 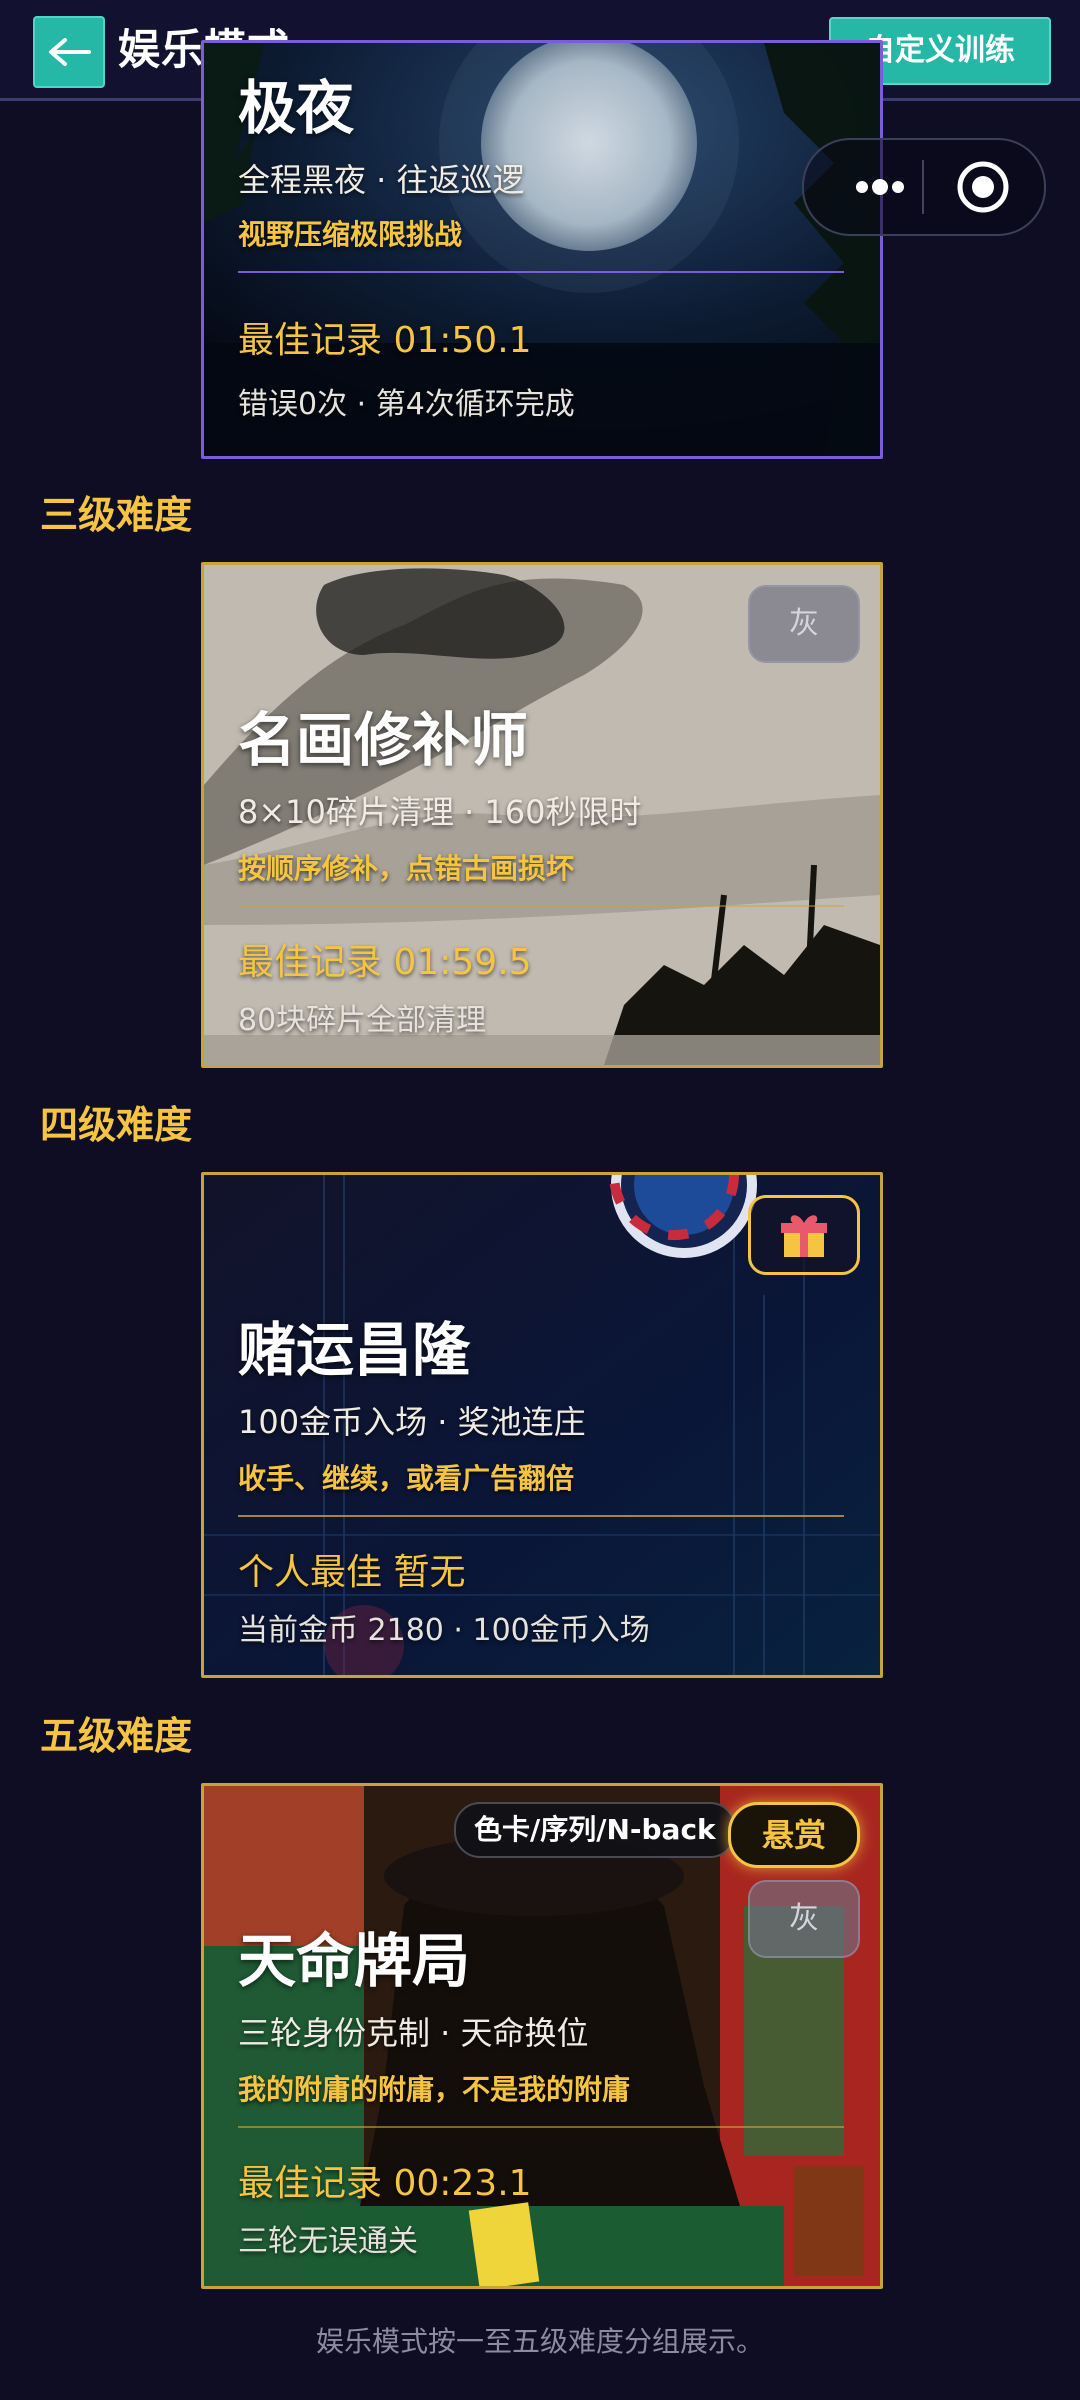 What do you see at coordinates (383, 740) in the screenshot?
I see `card-title: 名画修补师` at bounding box center [383, 740].